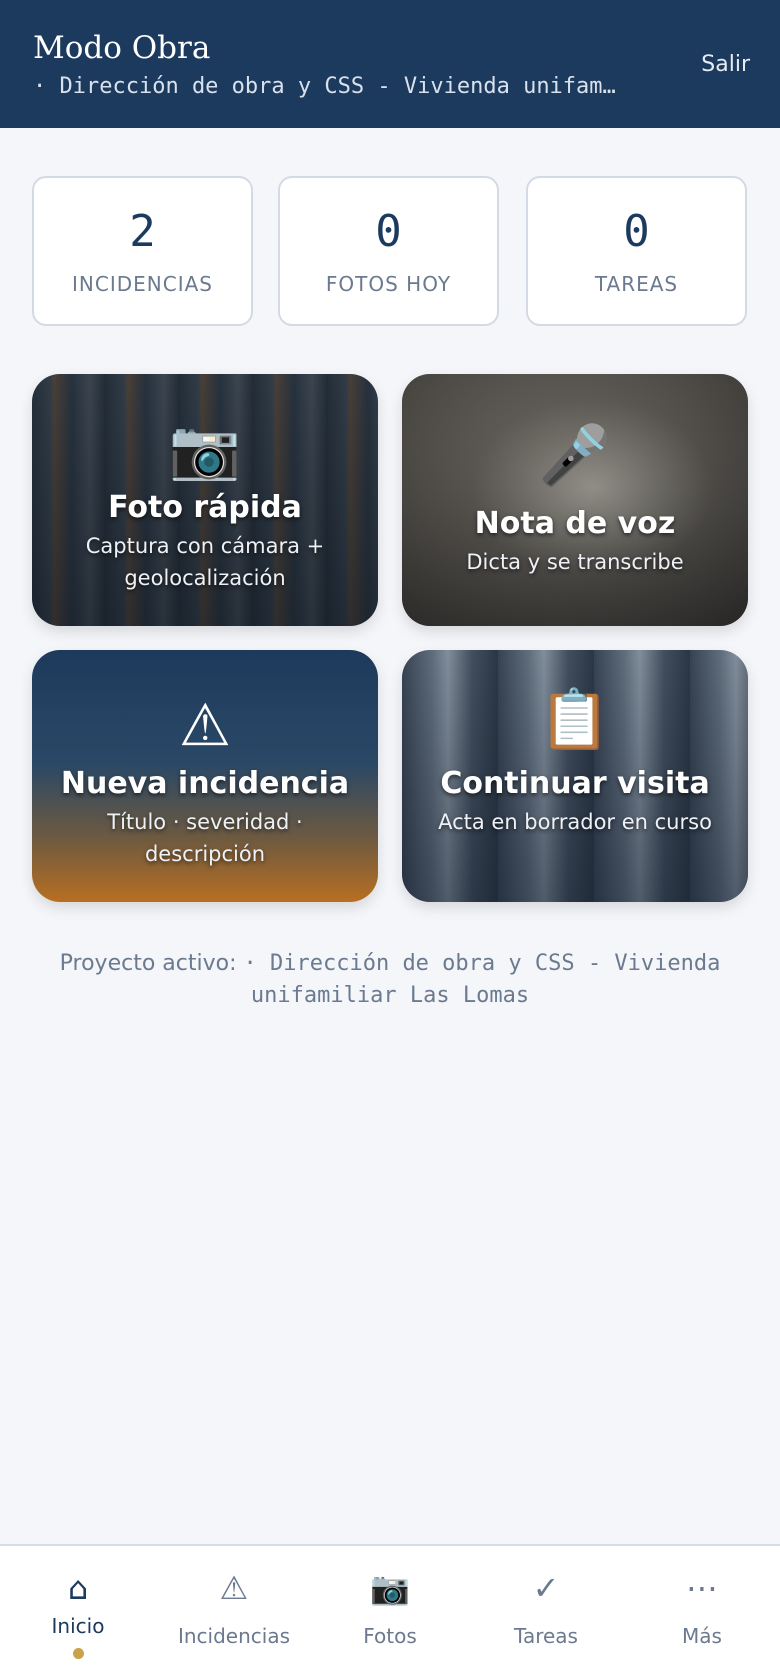 This screenshot has height=1672, width=780. I want to click on nav-label: Inicio, so click(78, 1626).